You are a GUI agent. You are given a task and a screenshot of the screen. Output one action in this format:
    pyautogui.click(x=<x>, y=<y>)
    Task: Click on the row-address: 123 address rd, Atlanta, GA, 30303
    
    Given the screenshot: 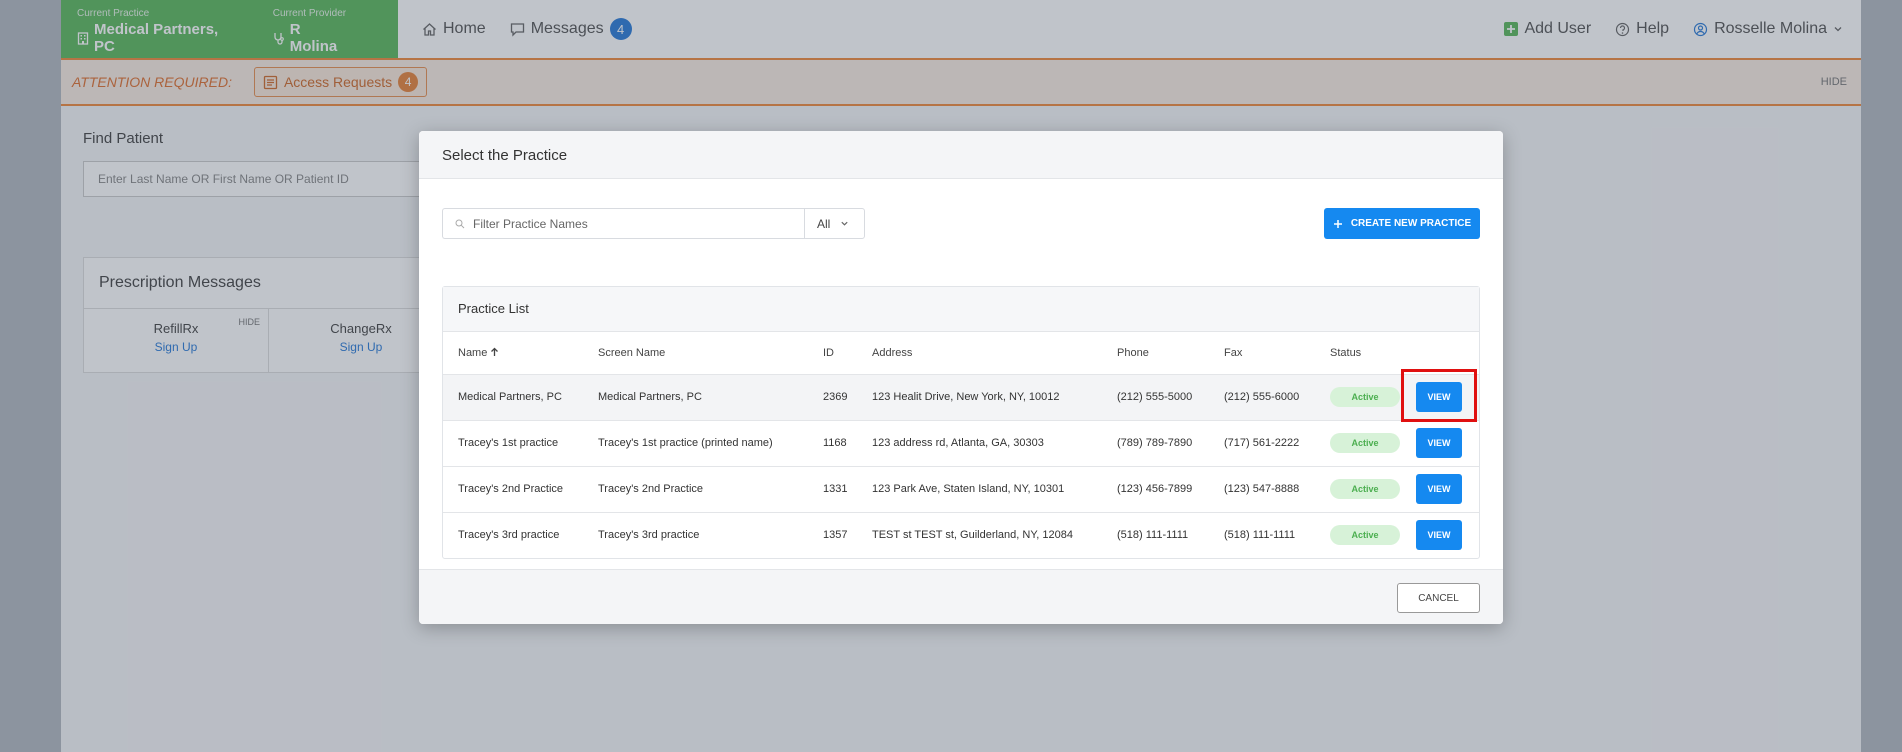 What is the action you would take?
    pyautogui.click(x=979, y=443)
    